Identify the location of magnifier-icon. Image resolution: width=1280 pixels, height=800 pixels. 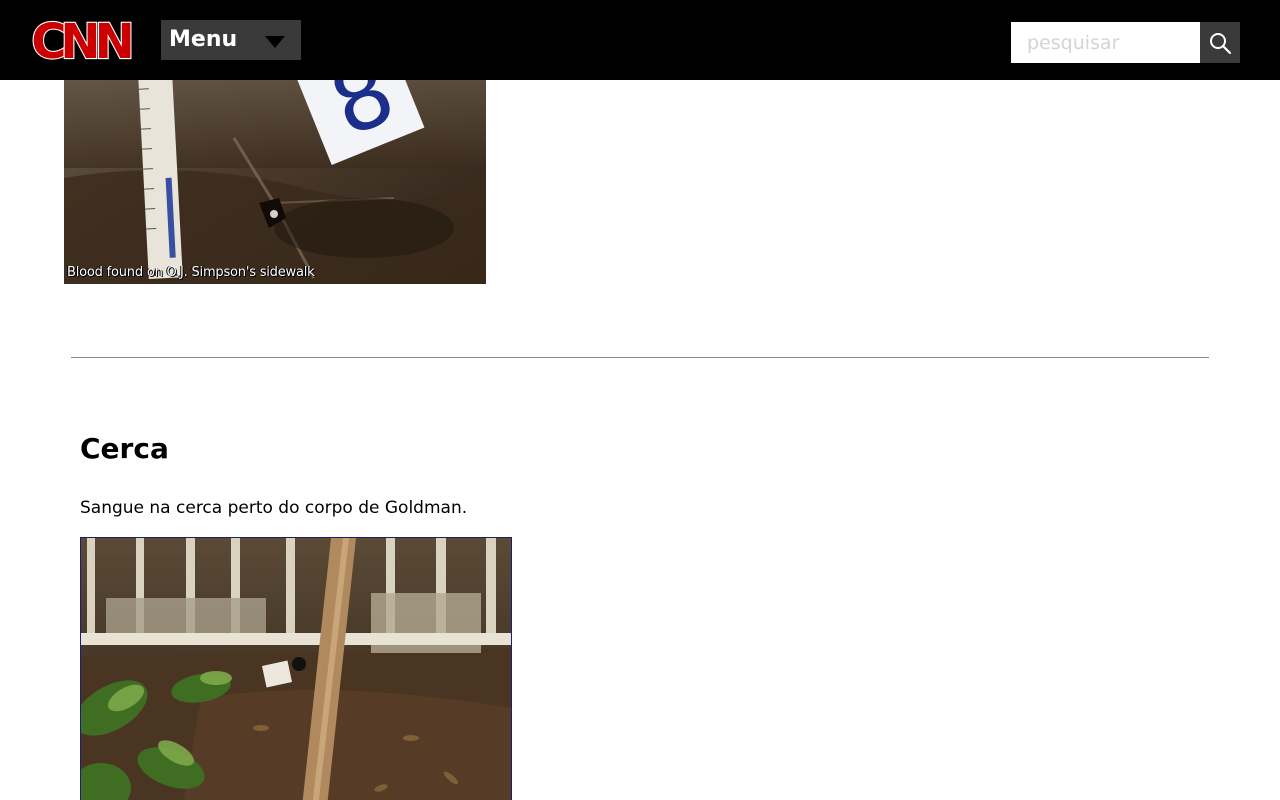
(1220, 43).